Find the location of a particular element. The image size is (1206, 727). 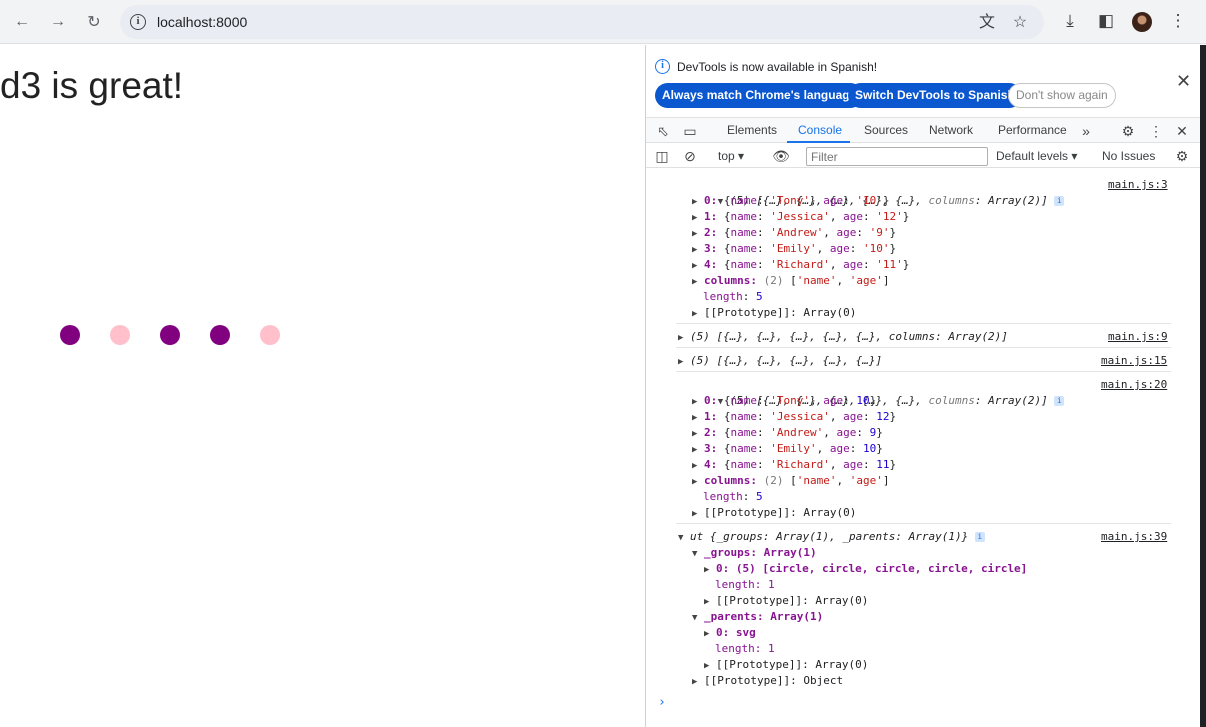

forward-icon: → is located at coordinates (58, 22).